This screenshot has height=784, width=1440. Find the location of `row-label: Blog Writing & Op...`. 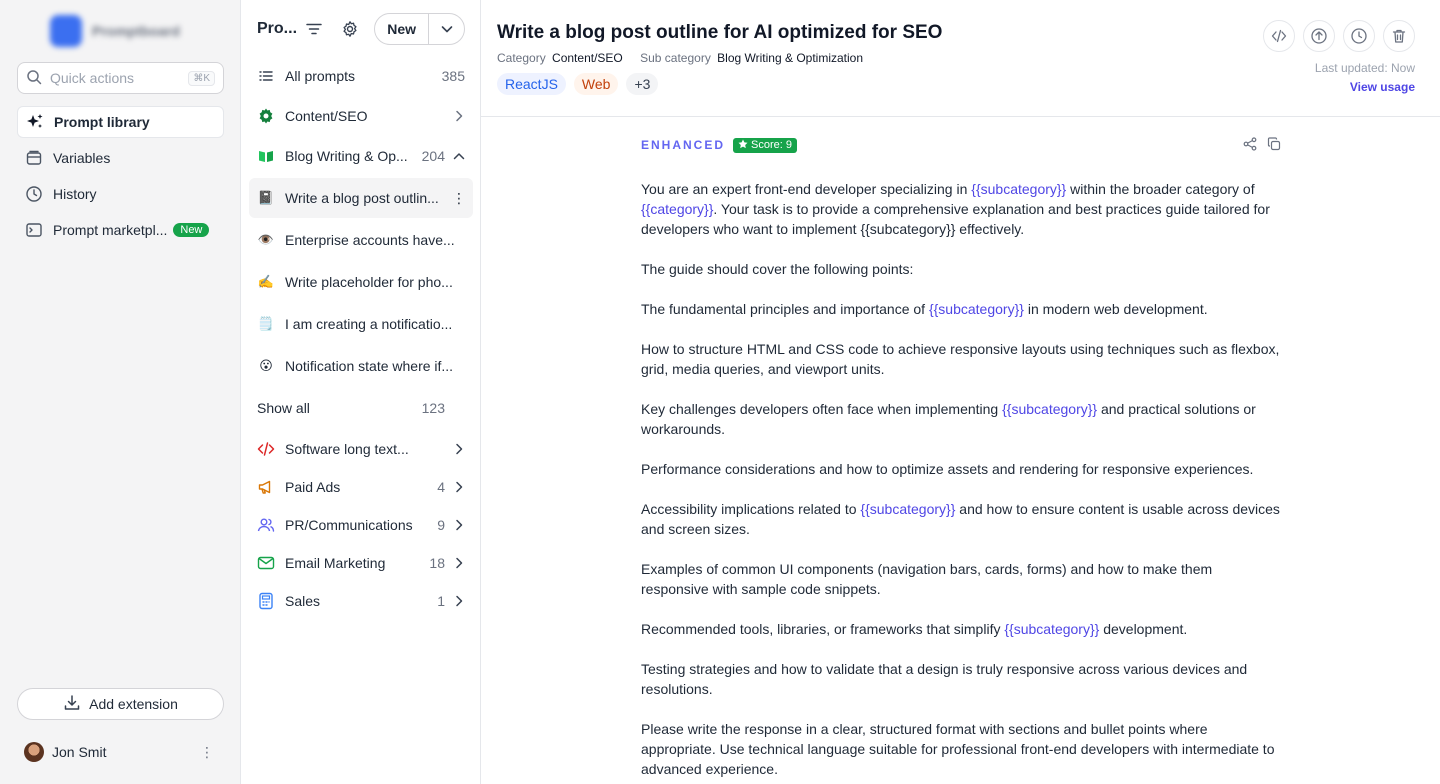

row-label: Blog Writing & Op... is located at coordinates (346, 156).